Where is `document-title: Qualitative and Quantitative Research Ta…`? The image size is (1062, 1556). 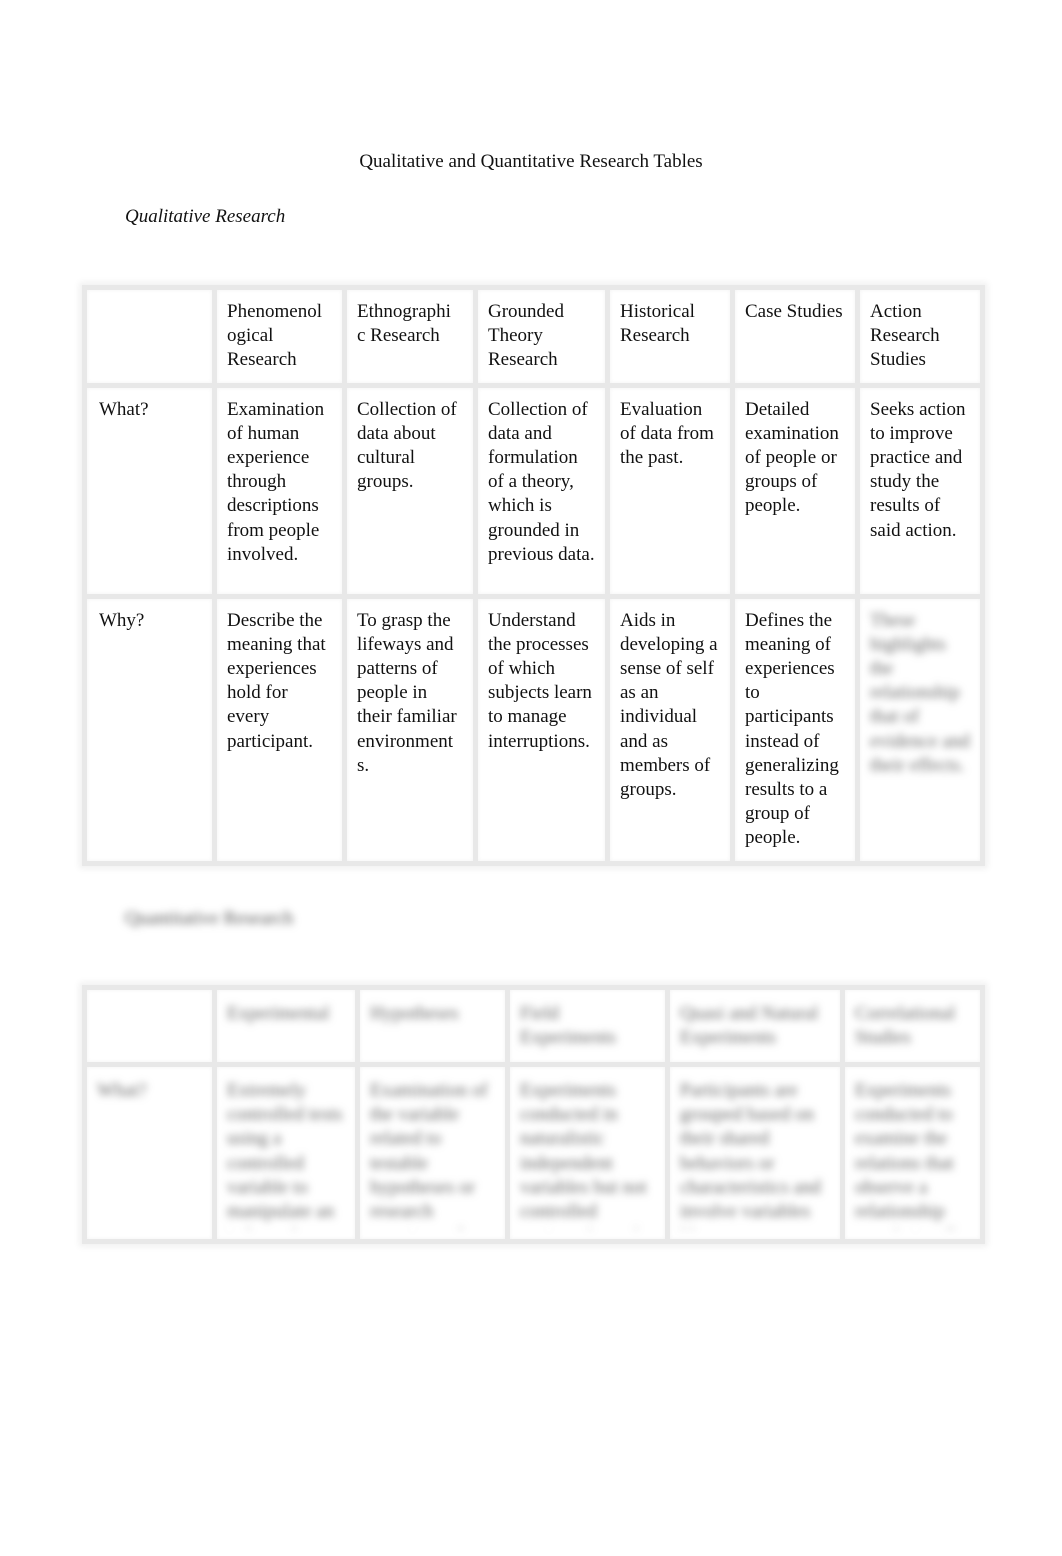 document-title: Qualitative and Quantitative Research Ta… is located at coordinates (531, 161).